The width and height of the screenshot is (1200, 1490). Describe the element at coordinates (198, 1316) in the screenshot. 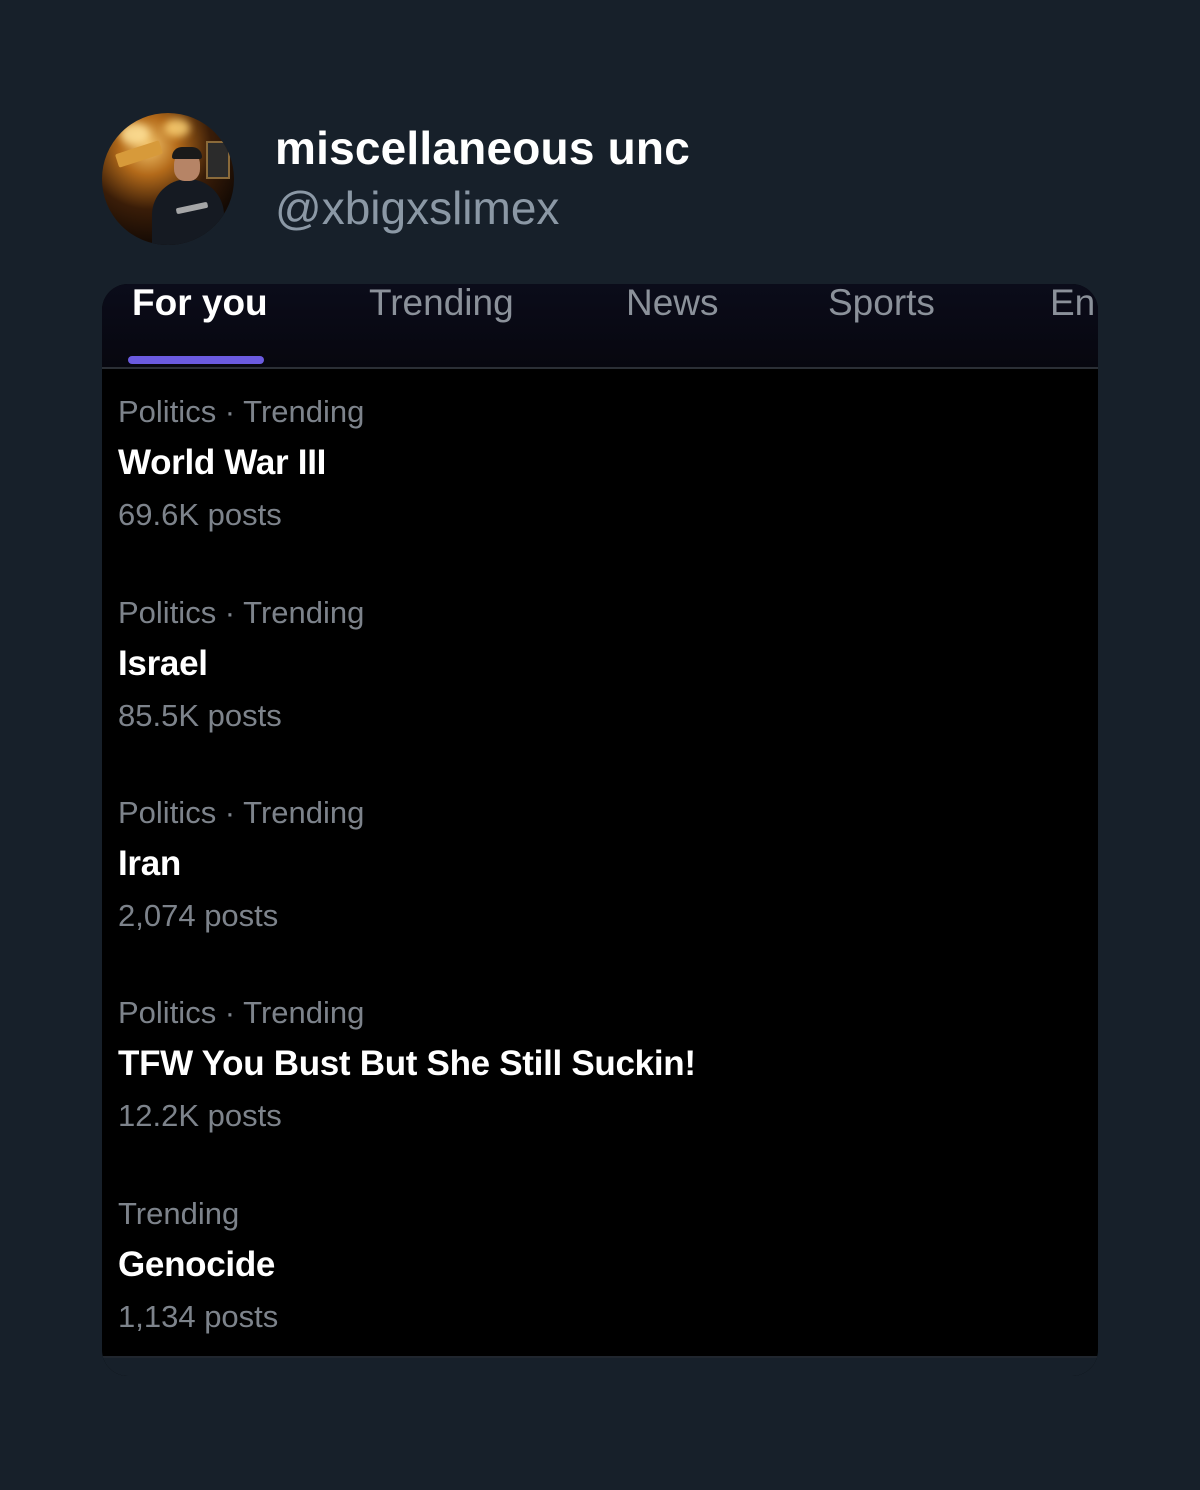

I see `trend-post-count: 1,134 posts` at that location.